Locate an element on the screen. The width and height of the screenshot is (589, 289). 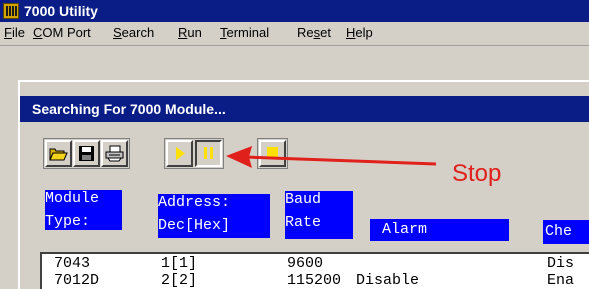
header-baud-line2: Rate is located at coordinates (303, 222).